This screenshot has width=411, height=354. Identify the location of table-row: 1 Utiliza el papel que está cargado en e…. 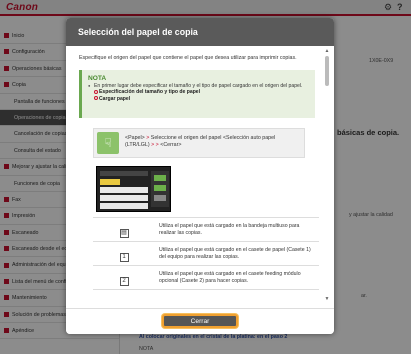
(206, 253).